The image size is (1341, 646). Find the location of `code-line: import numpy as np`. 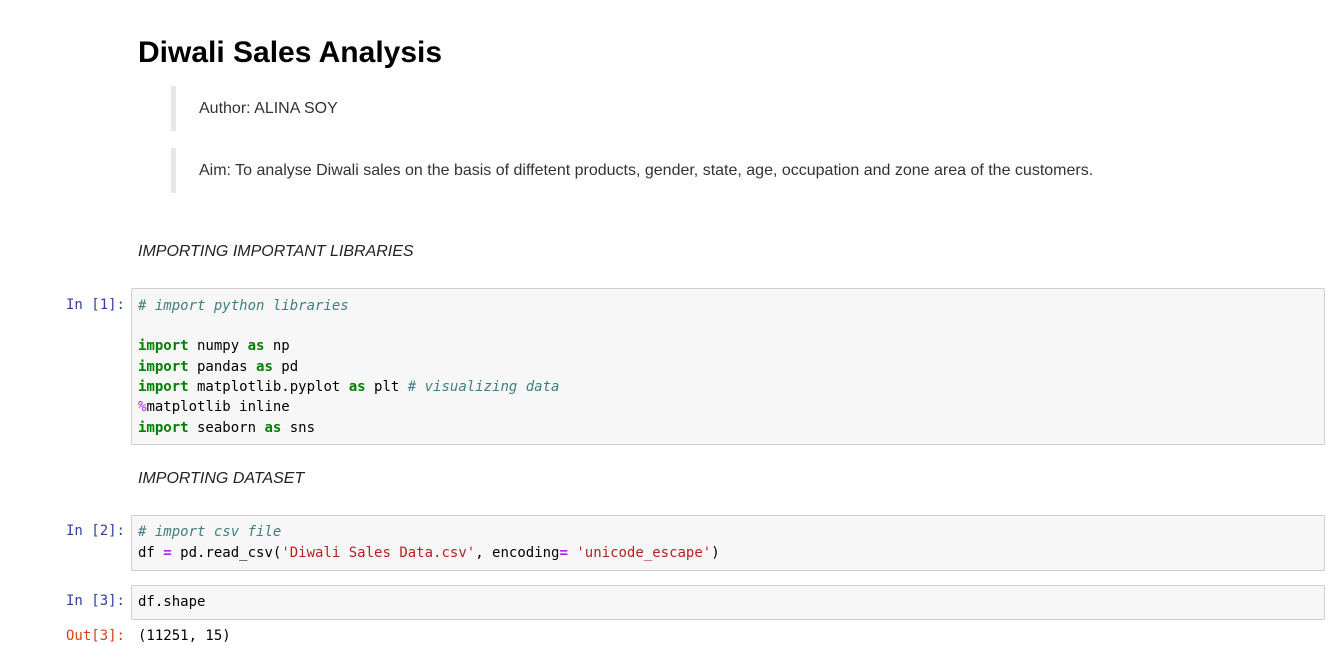

code-line: import numpy as np is located at coordinates (214, 346).